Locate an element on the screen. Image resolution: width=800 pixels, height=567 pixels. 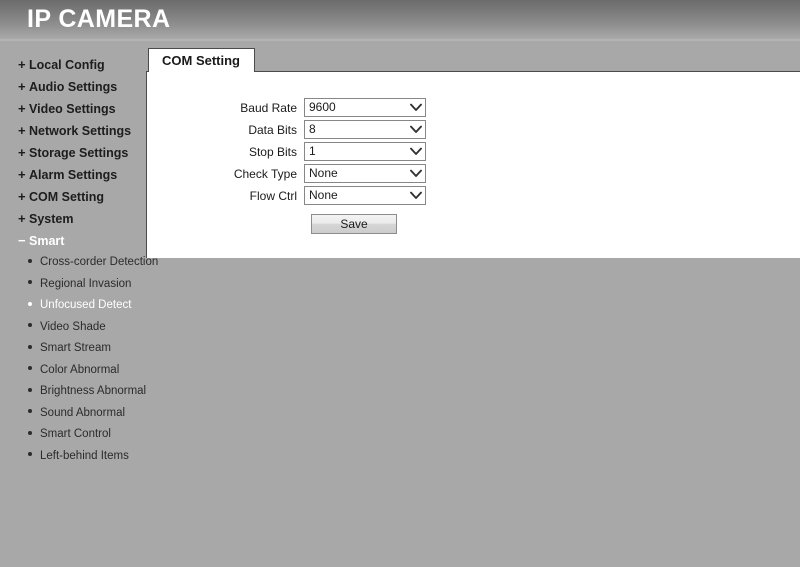
save-button: Save is located at coordinates (354, 224).